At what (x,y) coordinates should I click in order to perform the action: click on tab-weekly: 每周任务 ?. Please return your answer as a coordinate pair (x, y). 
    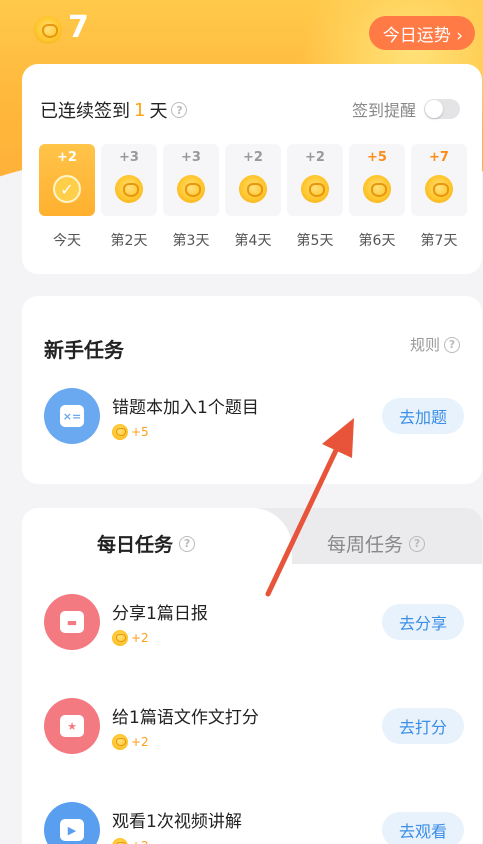
    Looking at the image, I should click on (376, 543).